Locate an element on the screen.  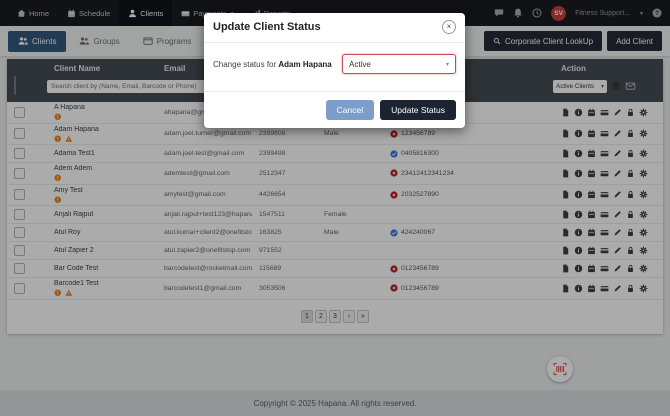
cancel-button: Cancel is located at coordinates (350, 110).